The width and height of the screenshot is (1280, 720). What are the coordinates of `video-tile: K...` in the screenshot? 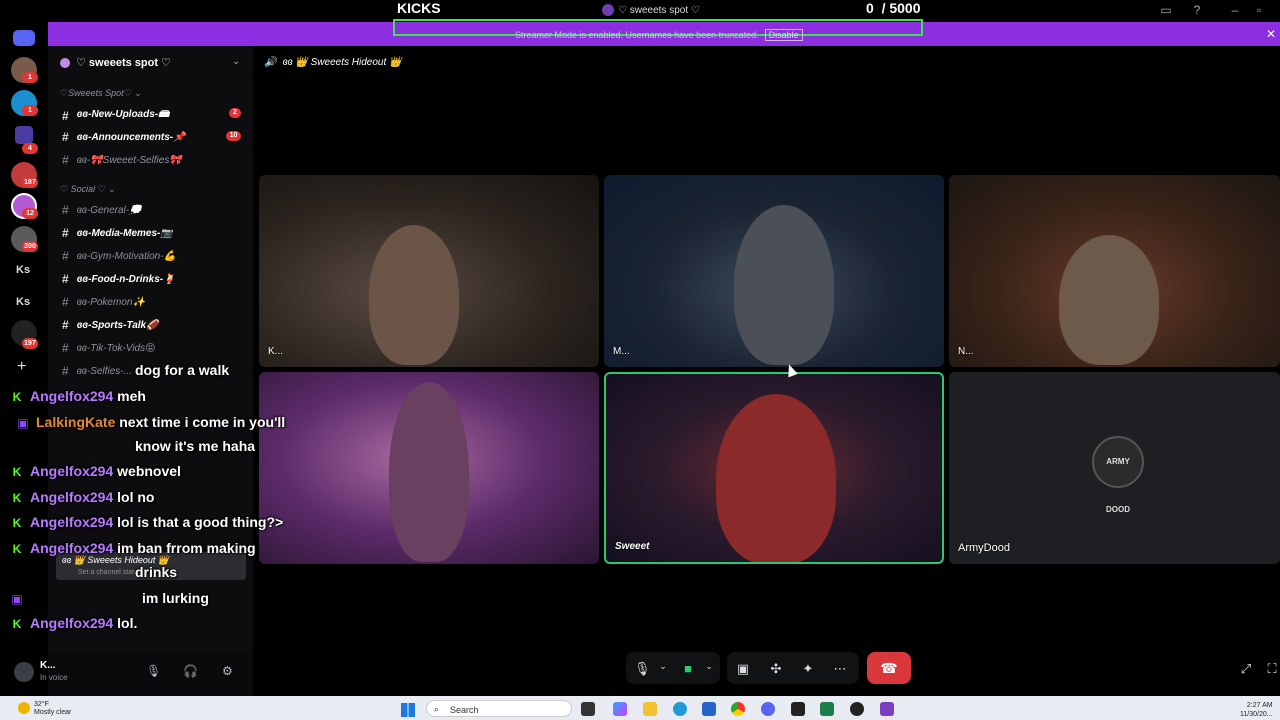 It's located at (429, 271).